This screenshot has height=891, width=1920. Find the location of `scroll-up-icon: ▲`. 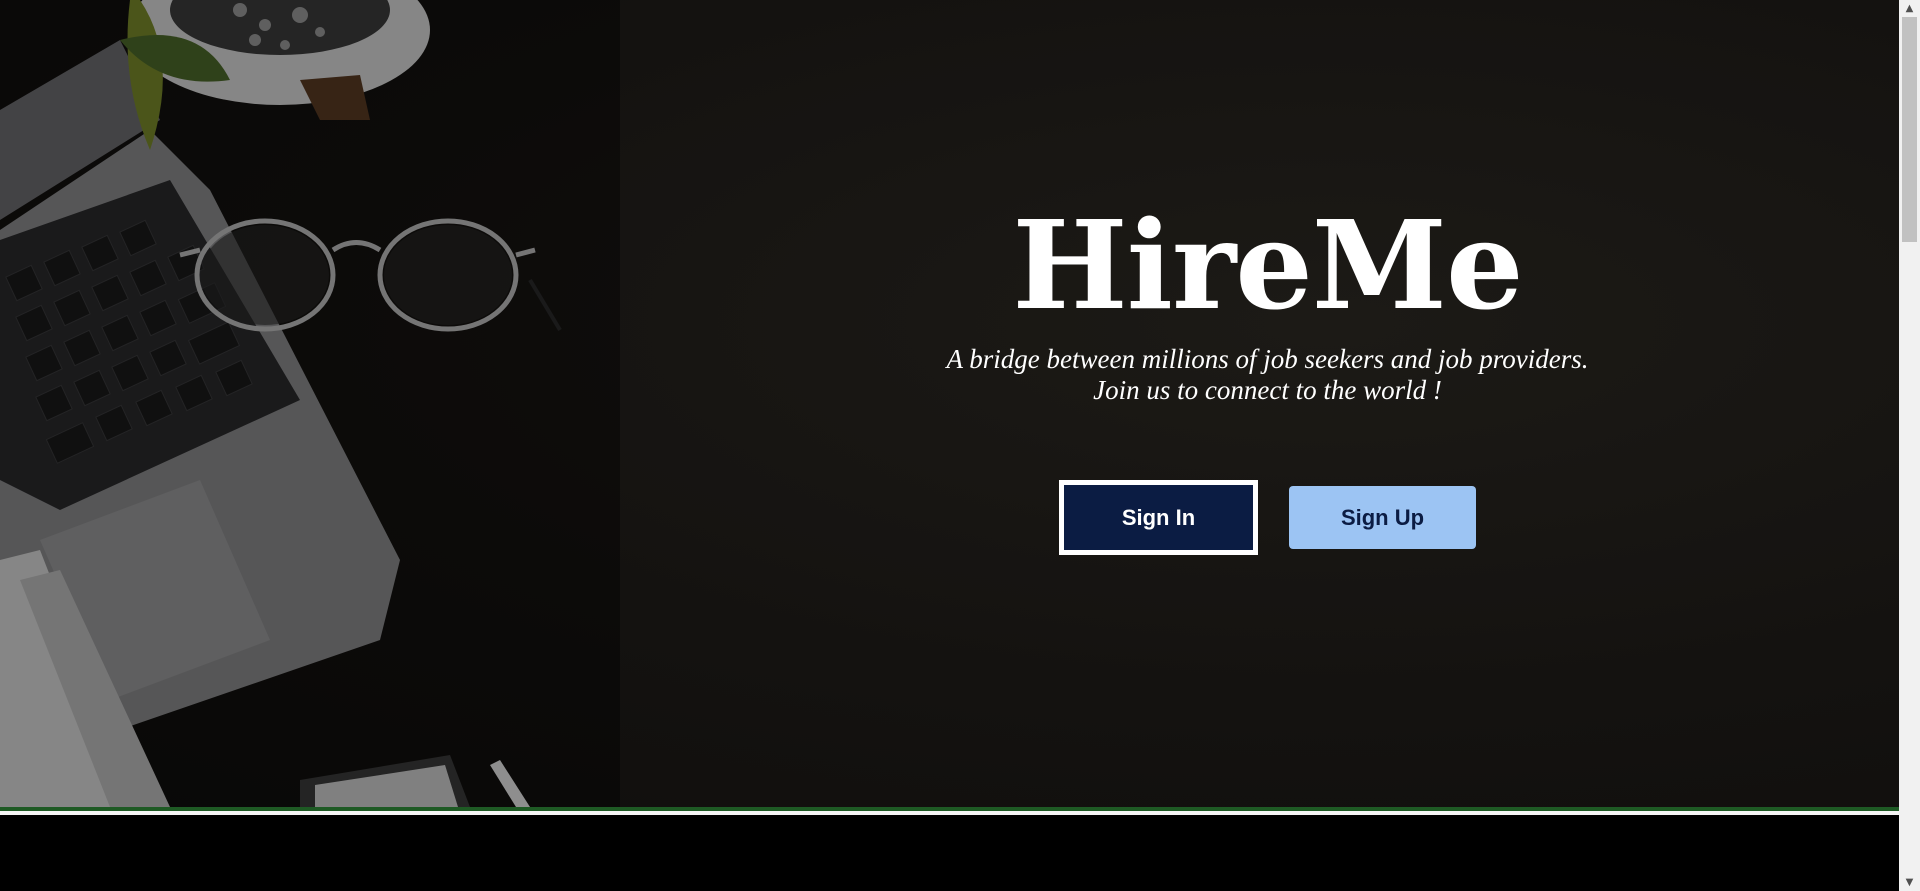

scroll-up-icon: ▲ is located at coordinates (1909, 8).